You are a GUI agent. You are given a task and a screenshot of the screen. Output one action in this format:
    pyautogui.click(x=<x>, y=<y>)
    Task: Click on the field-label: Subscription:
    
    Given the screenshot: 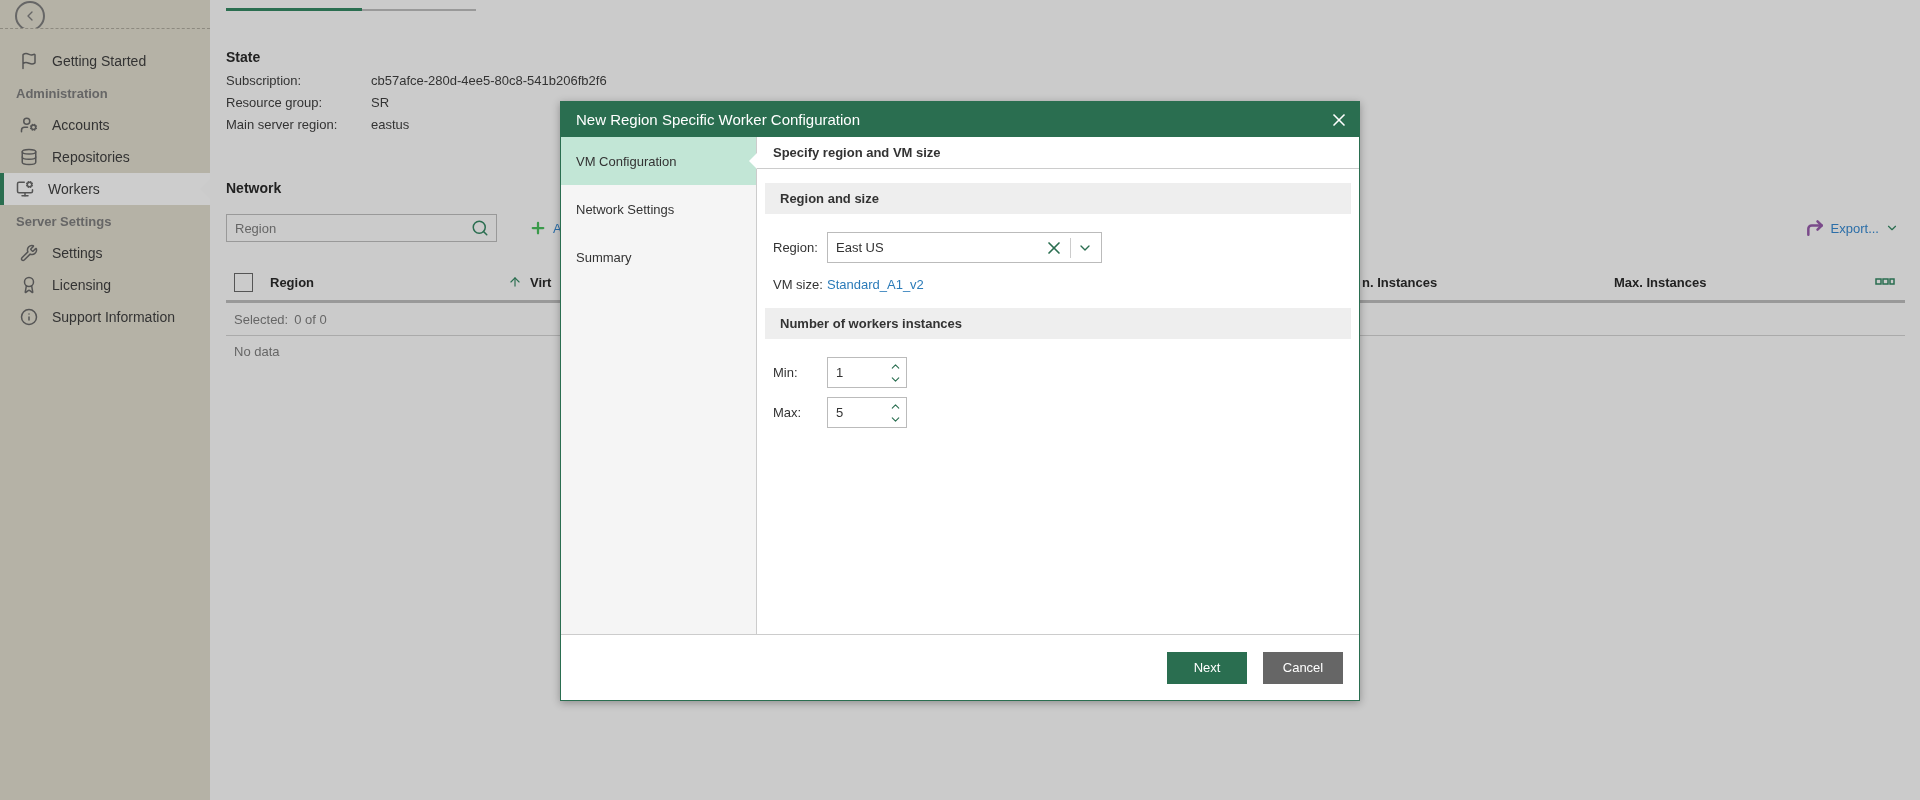 What is the action you would take?
    pyautogui.click(x=264, y=80)
    